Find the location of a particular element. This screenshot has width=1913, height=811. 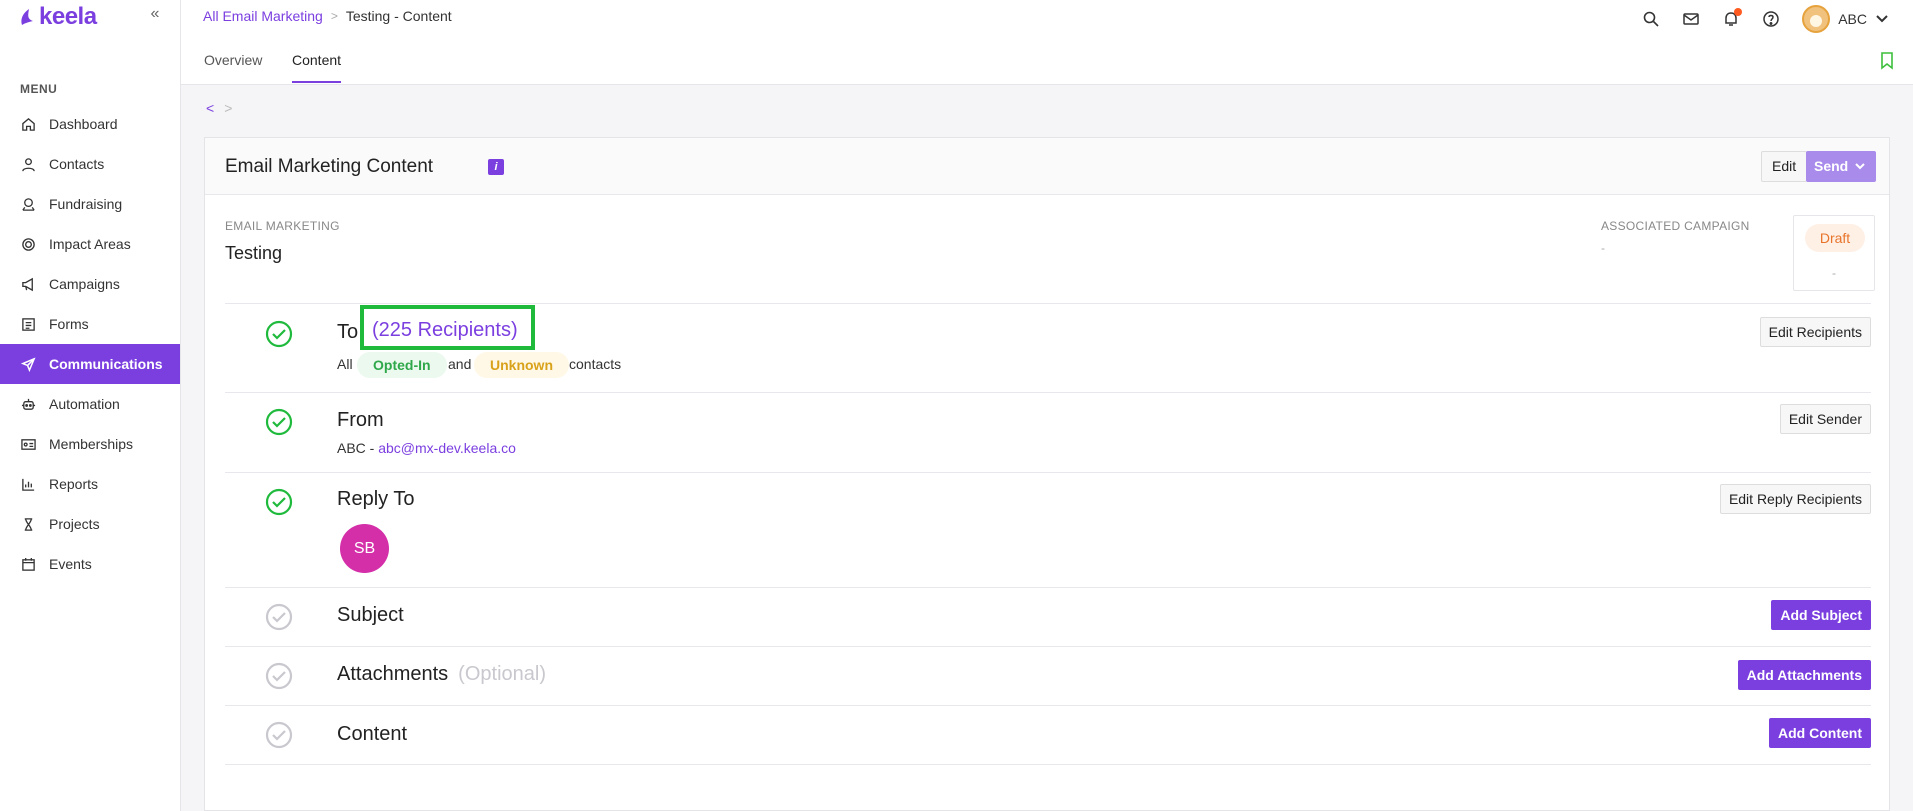

info-icon: i is located at coordinates (496, 167).